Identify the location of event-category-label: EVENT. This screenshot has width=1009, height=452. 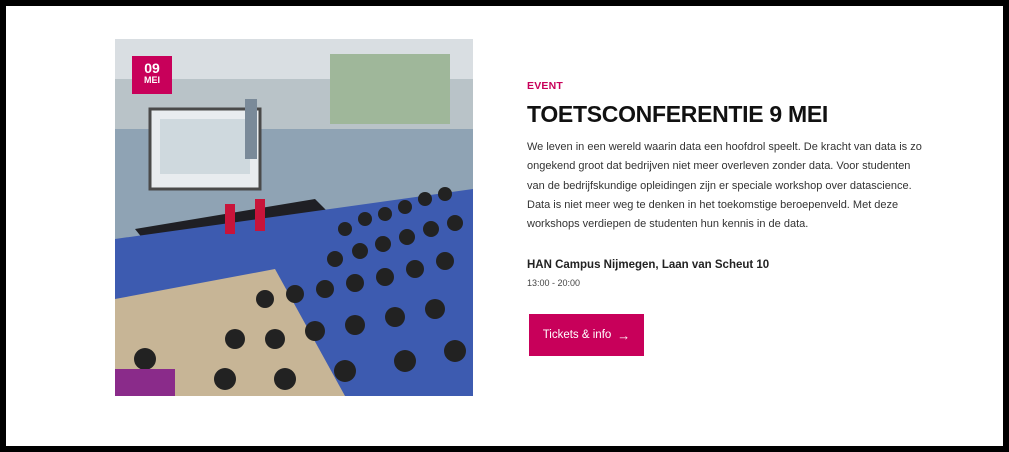
(545, 86).